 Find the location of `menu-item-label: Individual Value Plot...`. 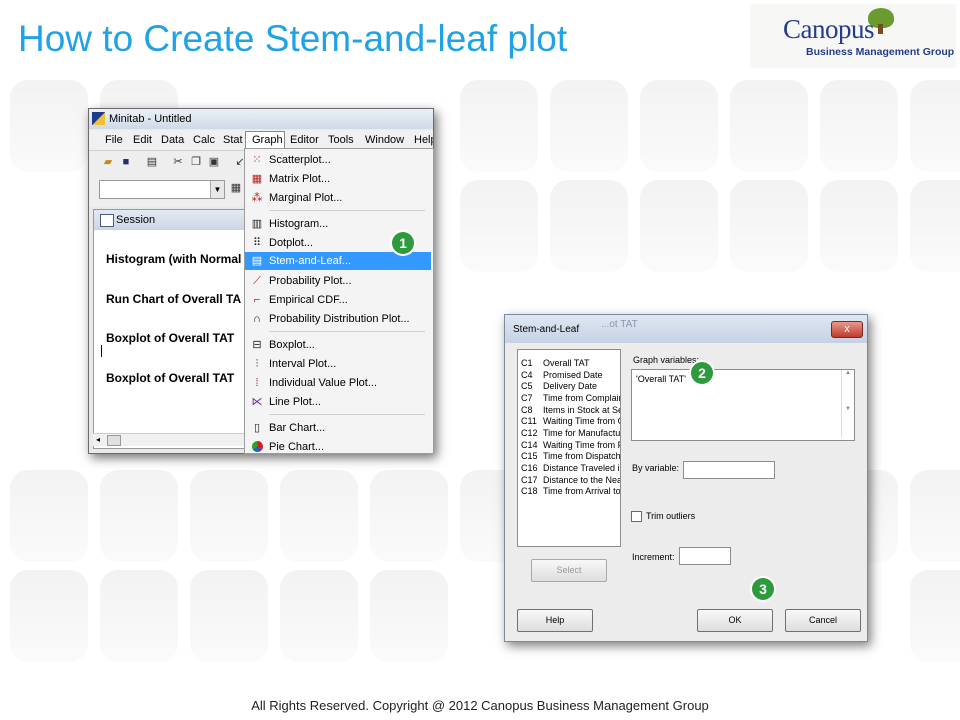

menu-item-label: Individual Value Plot... is located at coordinates (323, 383).